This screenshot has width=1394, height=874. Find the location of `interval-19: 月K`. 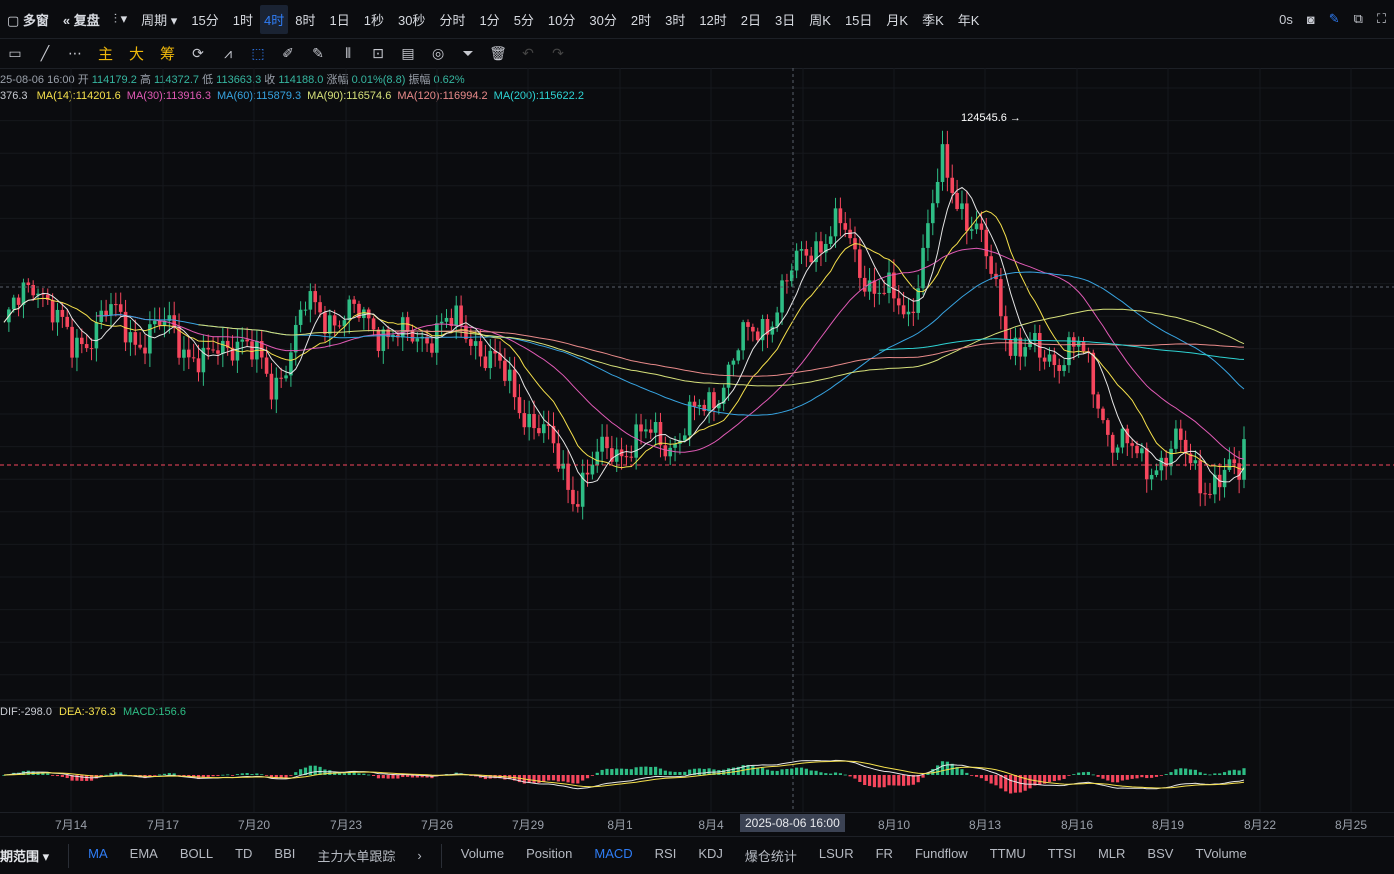

interval-19: 月K is located at coordinates (897, 19).